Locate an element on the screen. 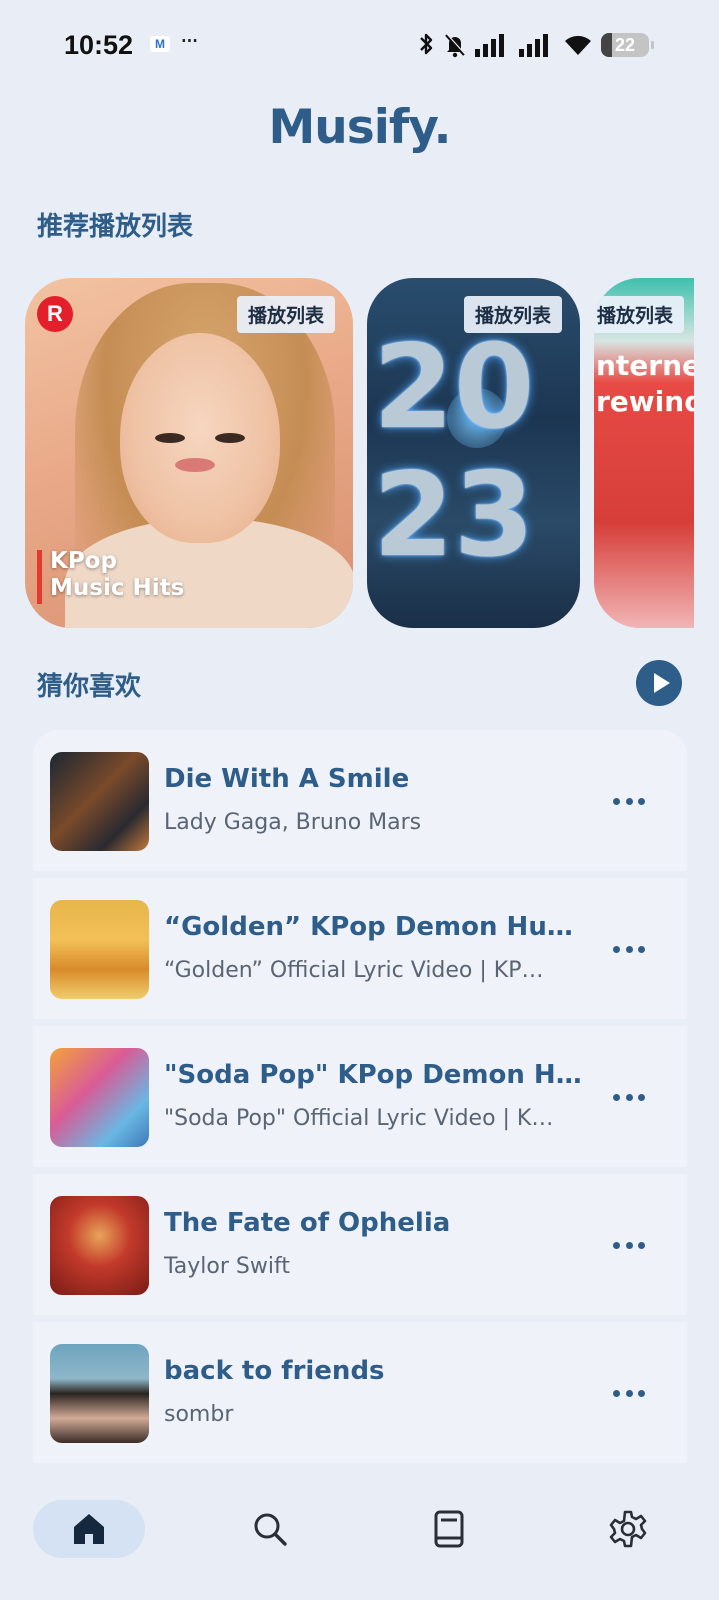 Image resolution: width=719 pixels, height=1600 pixels. battery-indicator: 22 is located at coordinates (627, 45).